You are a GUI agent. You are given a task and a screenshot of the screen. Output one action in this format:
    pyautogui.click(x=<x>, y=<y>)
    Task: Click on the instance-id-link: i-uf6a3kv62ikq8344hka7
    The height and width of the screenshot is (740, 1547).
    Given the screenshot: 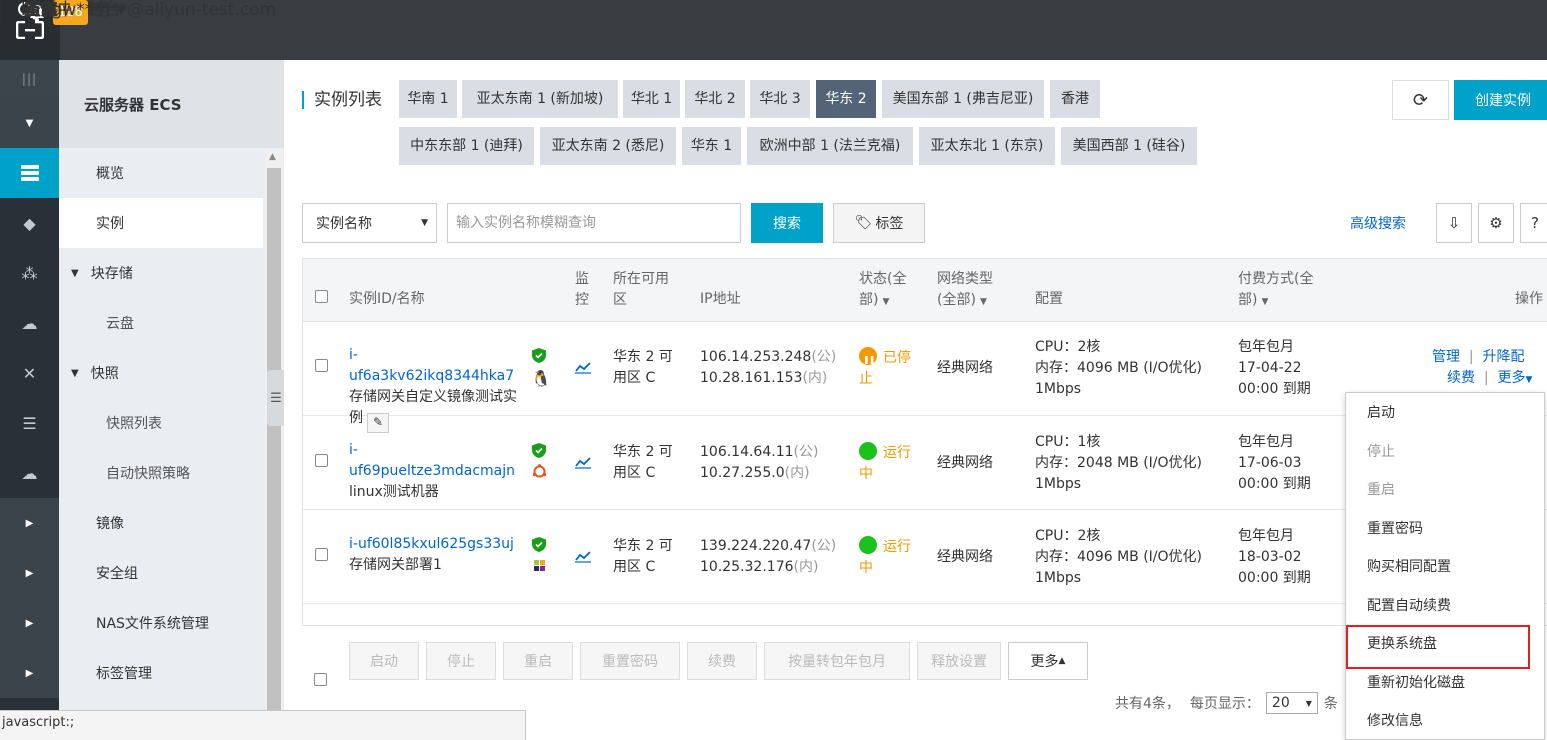 What is the action you would take?
    pyautogui.click(x=434, y=366)
    